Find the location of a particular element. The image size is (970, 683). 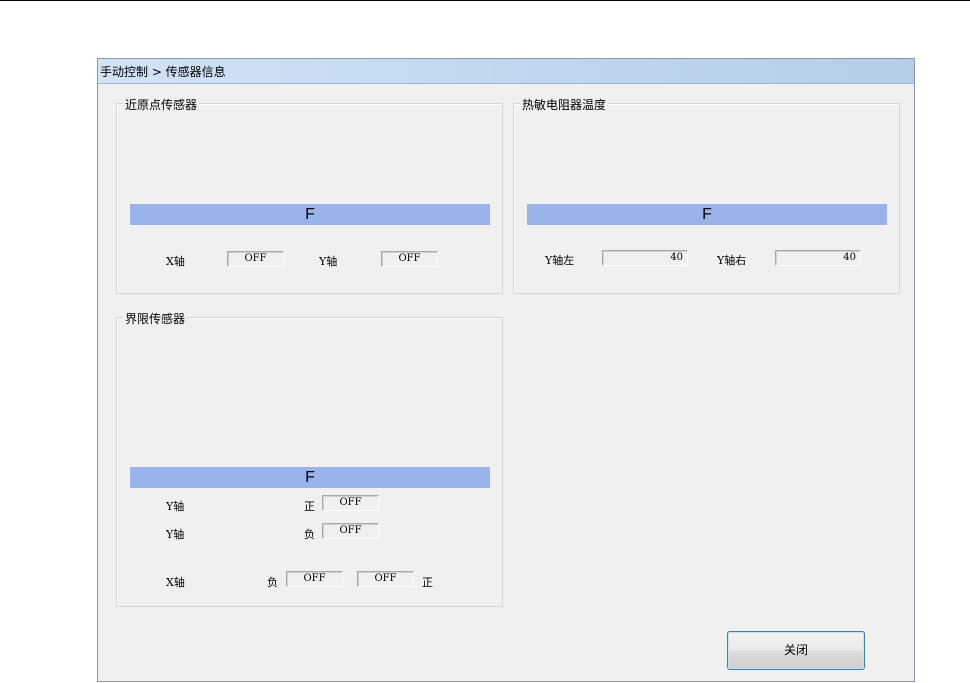

thermistor-y-right-value: 40 is located at coordinates (818, 258).